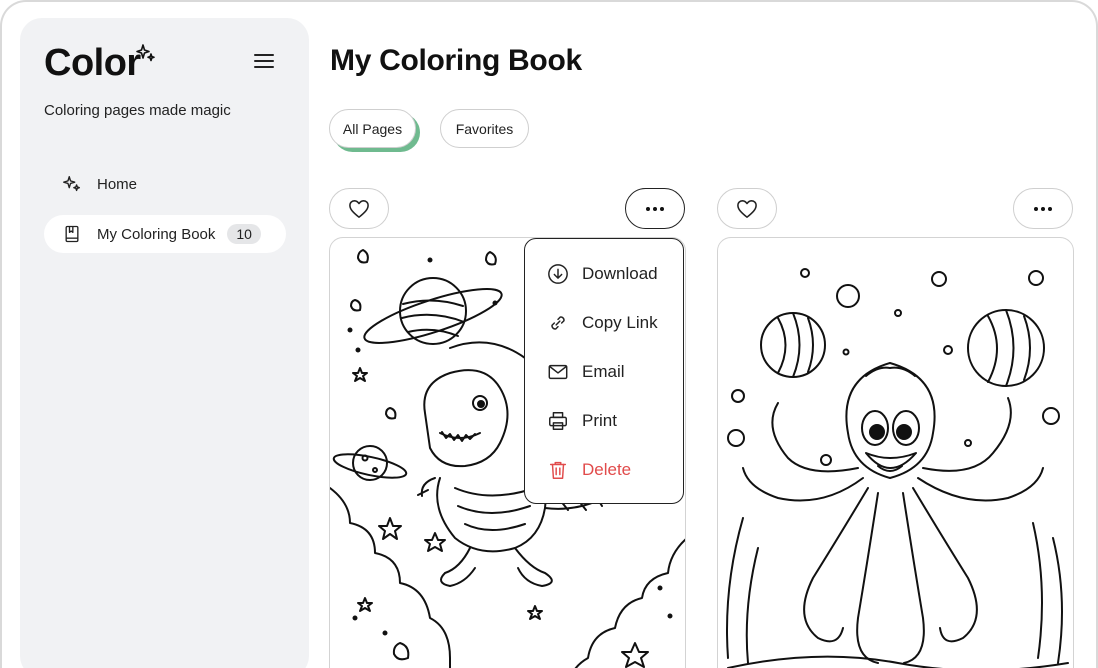 This screenshot has width=1098, height=668. What do you see at coordinates (456, 60) in the screenshot?
I see `page-title: My Coloring Book` at bounding box center [456, 60].